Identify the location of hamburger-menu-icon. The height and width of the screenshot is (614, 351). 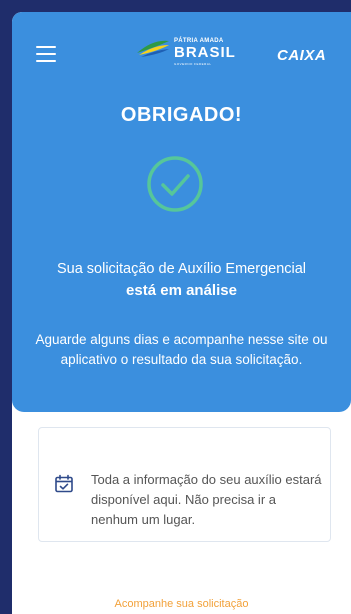
(49, 56).